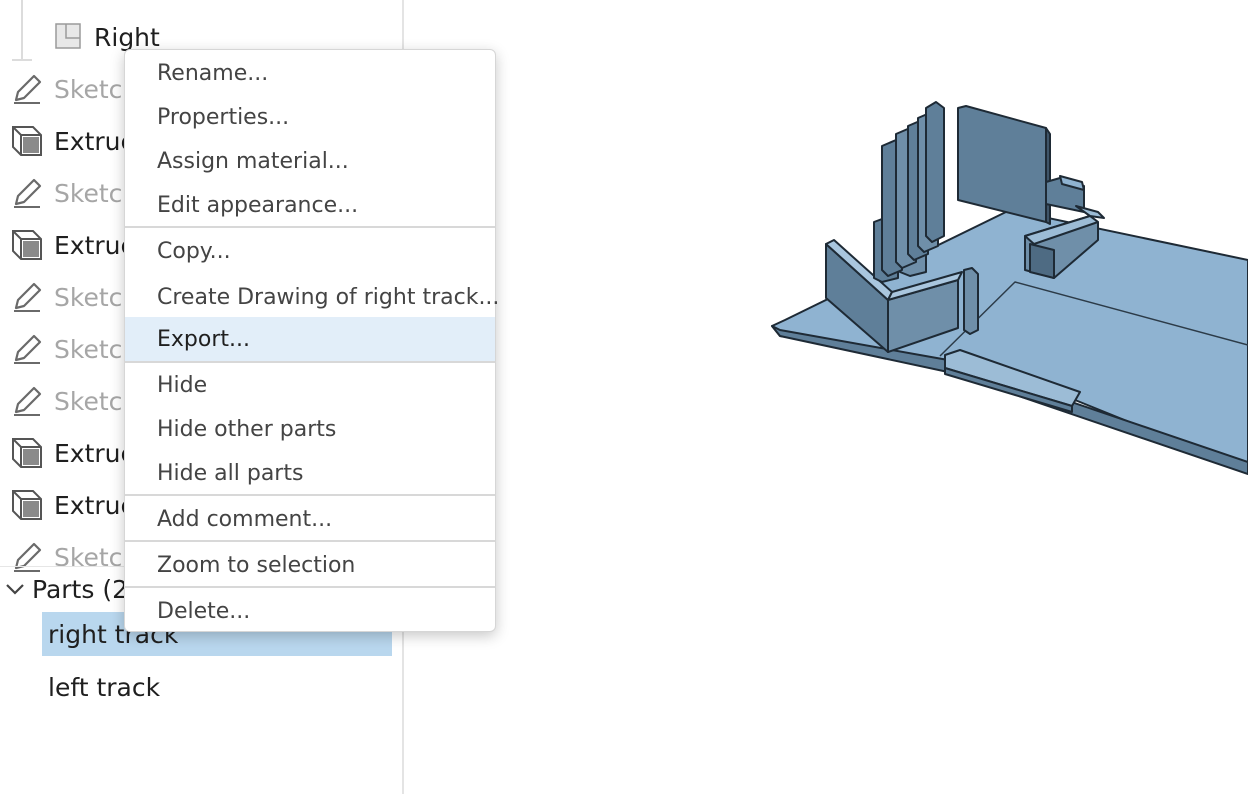 The width and height of the screenshot is (1248, 794). What do you see at coordinates (15, 589) in the screenshot?
I see `chevron-down-icon` at bounding box center [15, 589].